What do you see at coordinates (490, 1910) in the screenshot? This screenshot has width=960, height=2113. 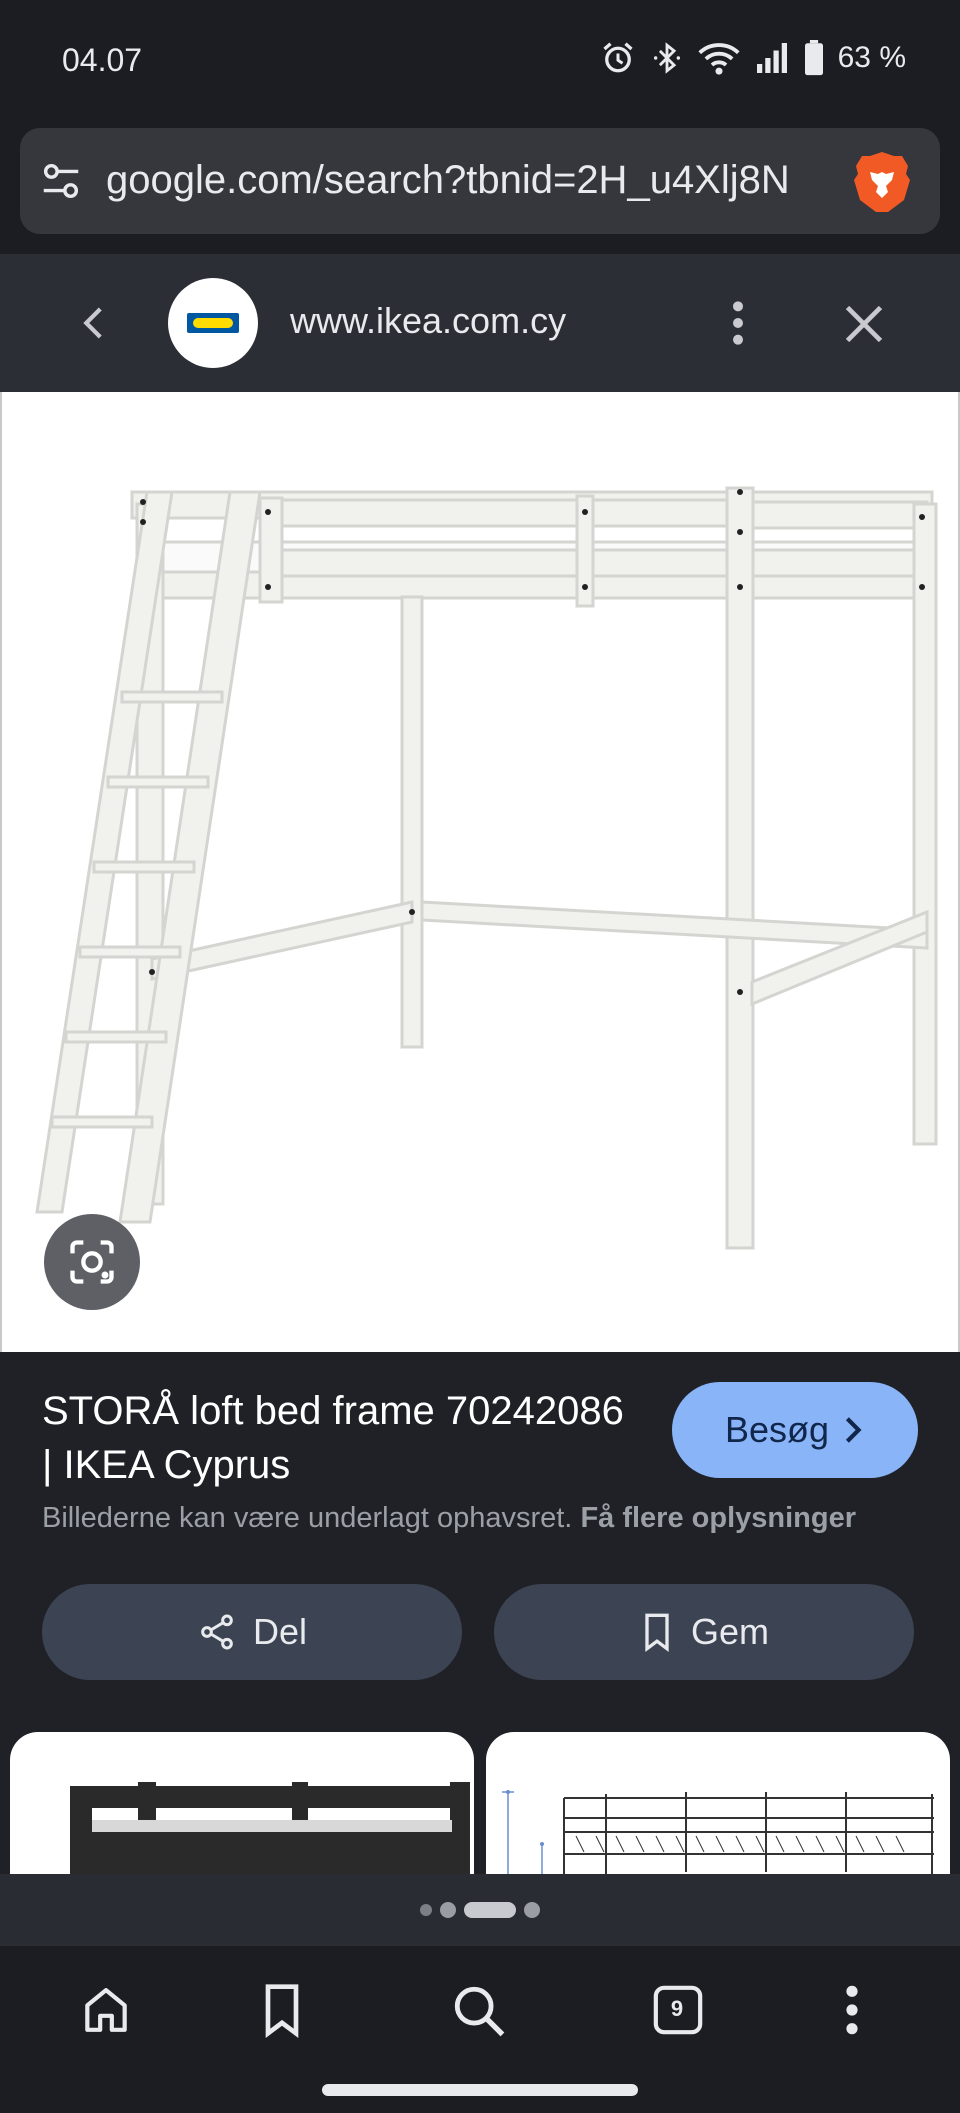 I see `pager-dot-active` at bounding box center [490, 1910].